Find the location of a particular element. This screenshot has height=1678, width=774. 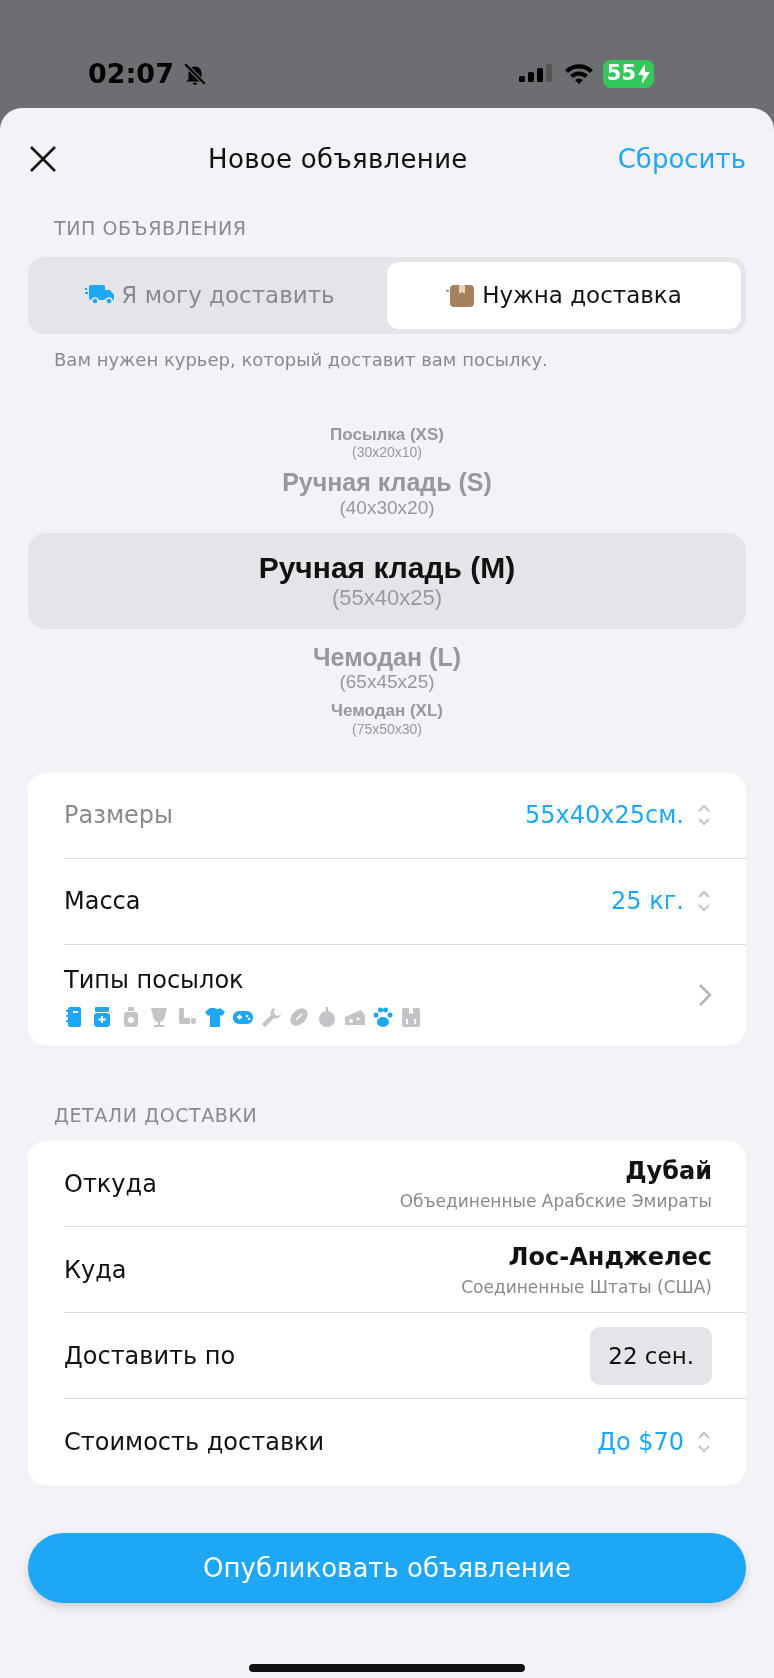

row-label: Стоимость доставки is located at coordinates (194, 1443).